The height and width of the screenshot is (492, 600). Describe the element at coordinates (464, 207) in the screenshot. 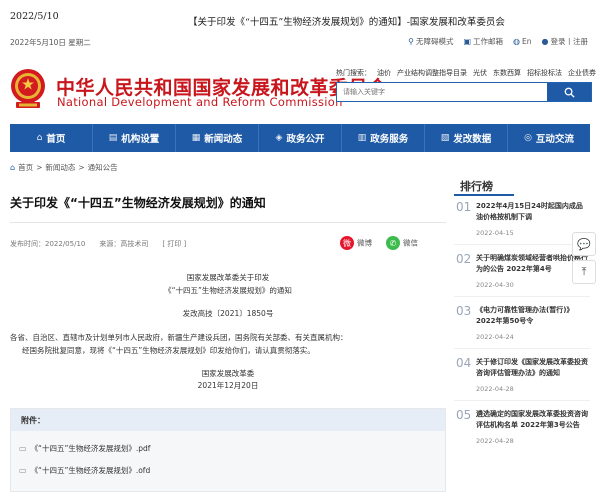

I see `rank-number: 01` at that location.